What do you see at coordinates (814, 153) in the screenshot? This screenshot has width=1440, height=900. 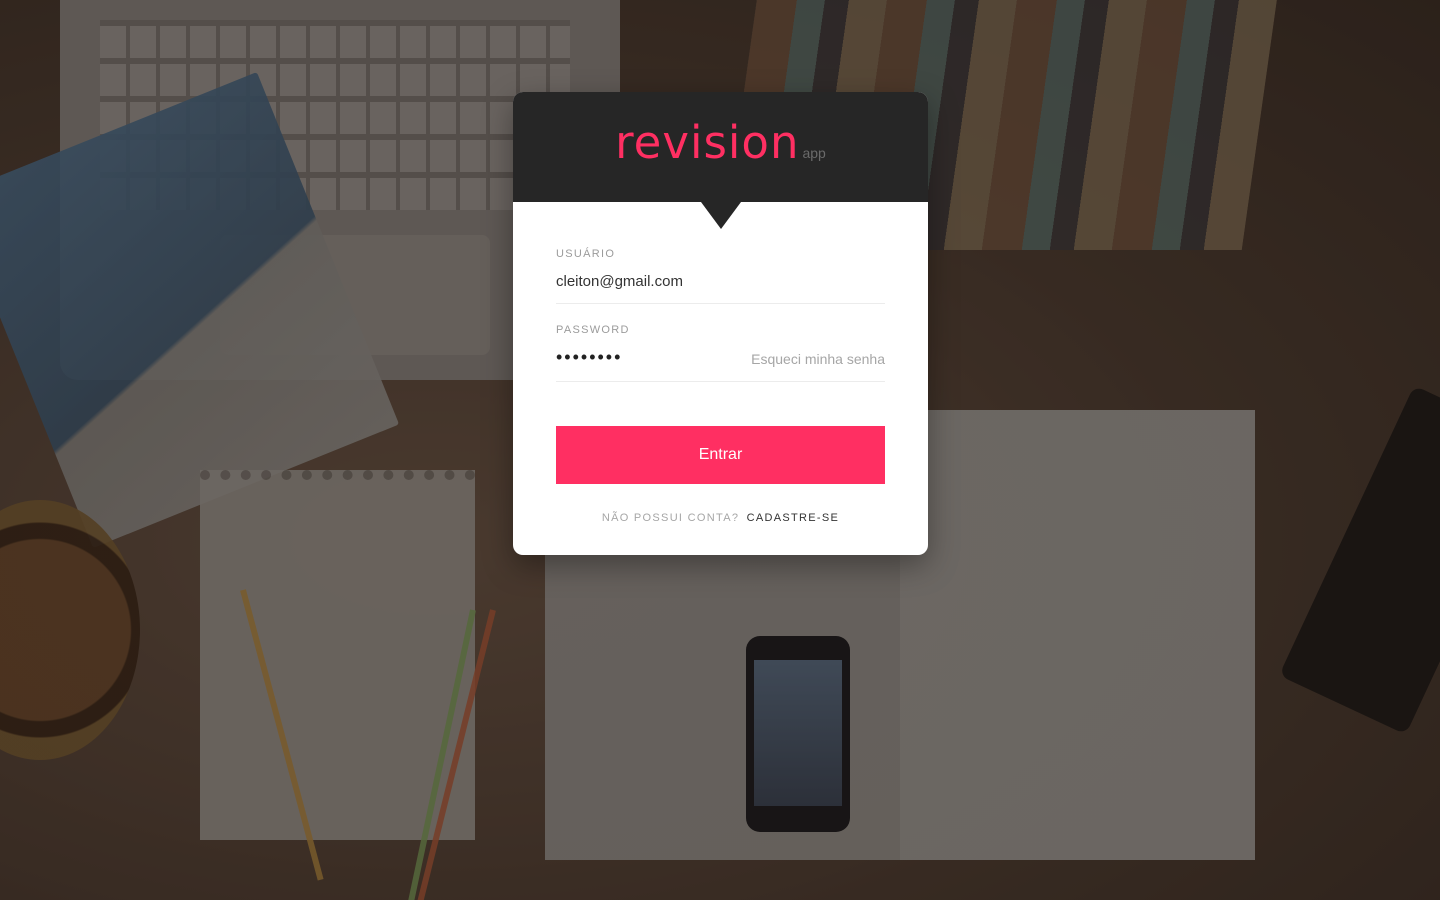 I see `logo-suffix: app` at bounding box center [814, 153].